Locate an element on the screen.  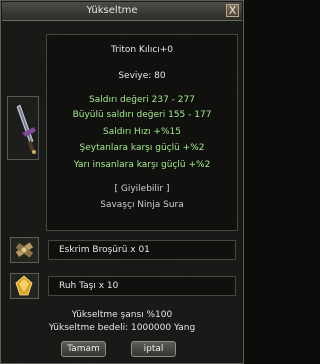
item-name: Triton Kılıcı+0 is located at coordinates (142, 50).